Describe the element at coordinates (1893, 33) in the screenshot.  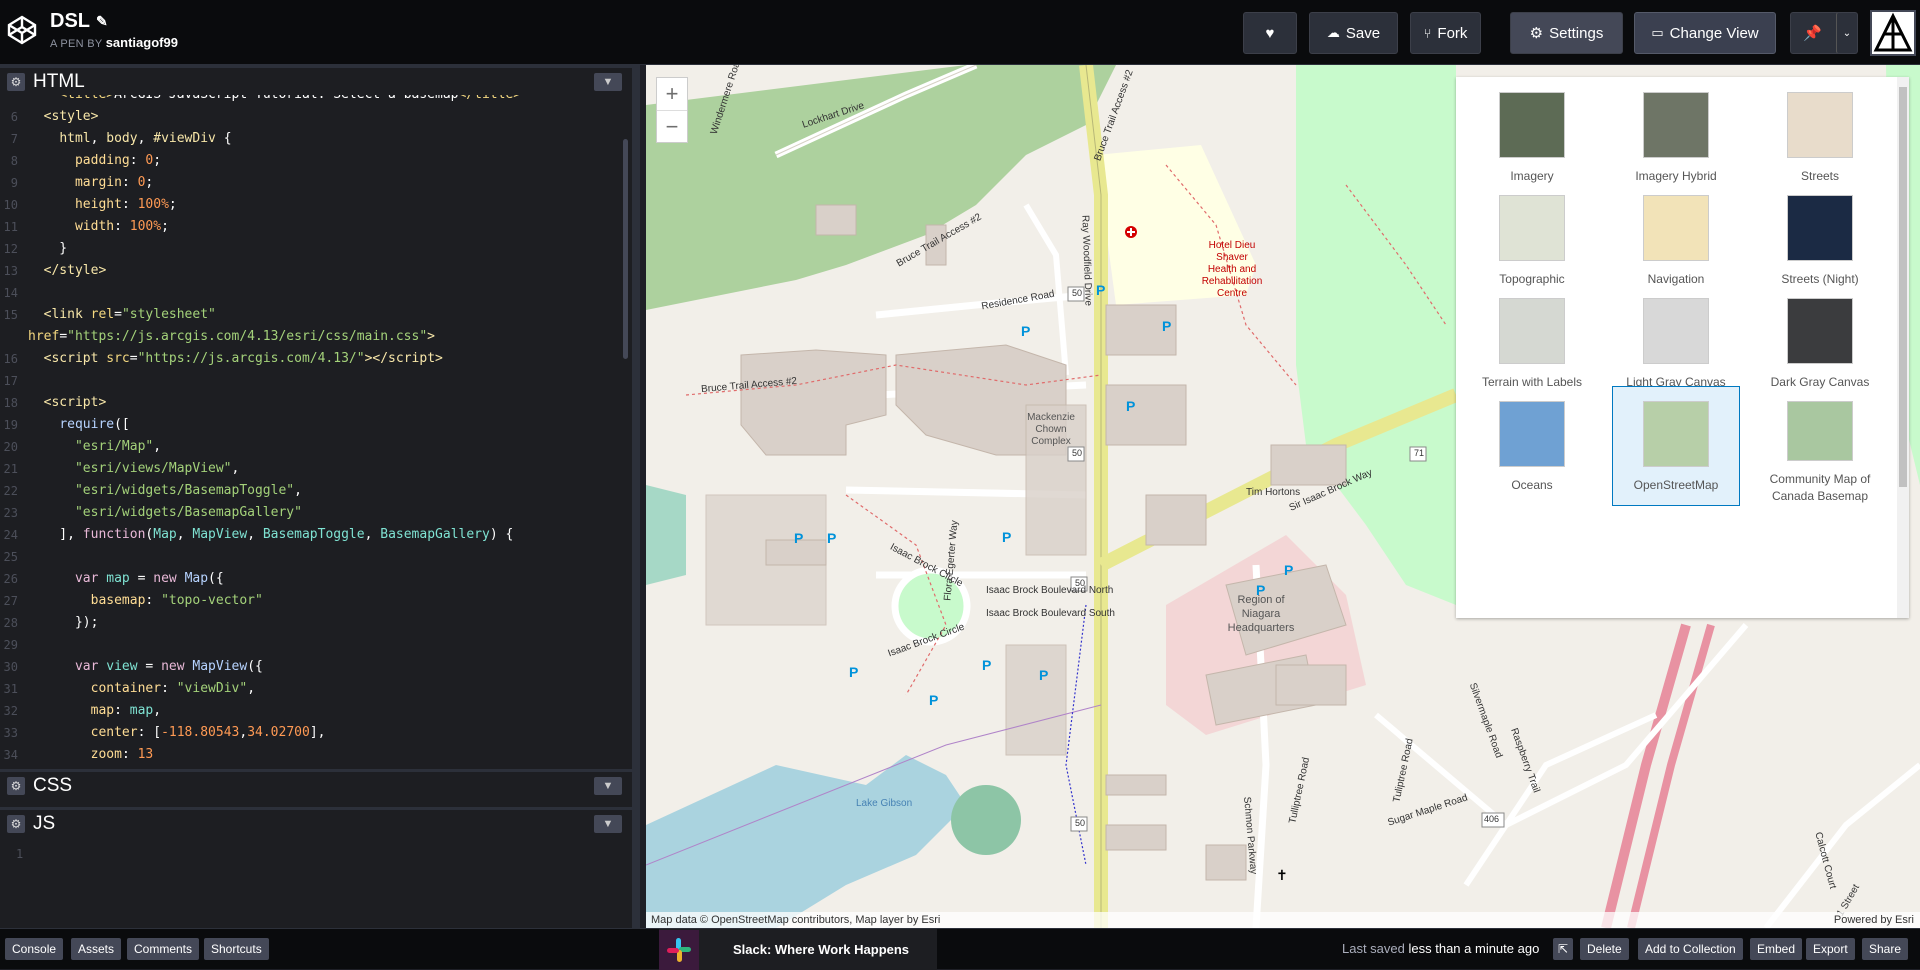
I see `avatar` at that location.